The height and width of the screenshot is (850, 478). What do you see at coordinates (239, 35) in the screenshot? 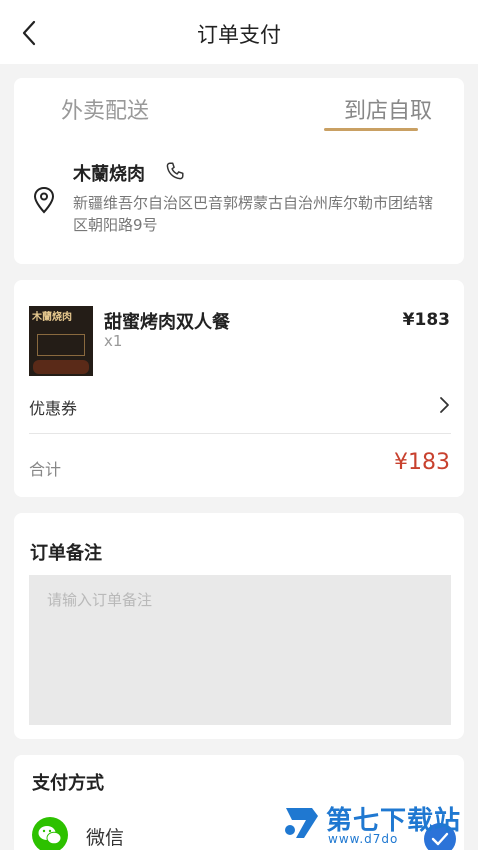
I see `page-title: 订单支付` at bounding box center [239, 35].